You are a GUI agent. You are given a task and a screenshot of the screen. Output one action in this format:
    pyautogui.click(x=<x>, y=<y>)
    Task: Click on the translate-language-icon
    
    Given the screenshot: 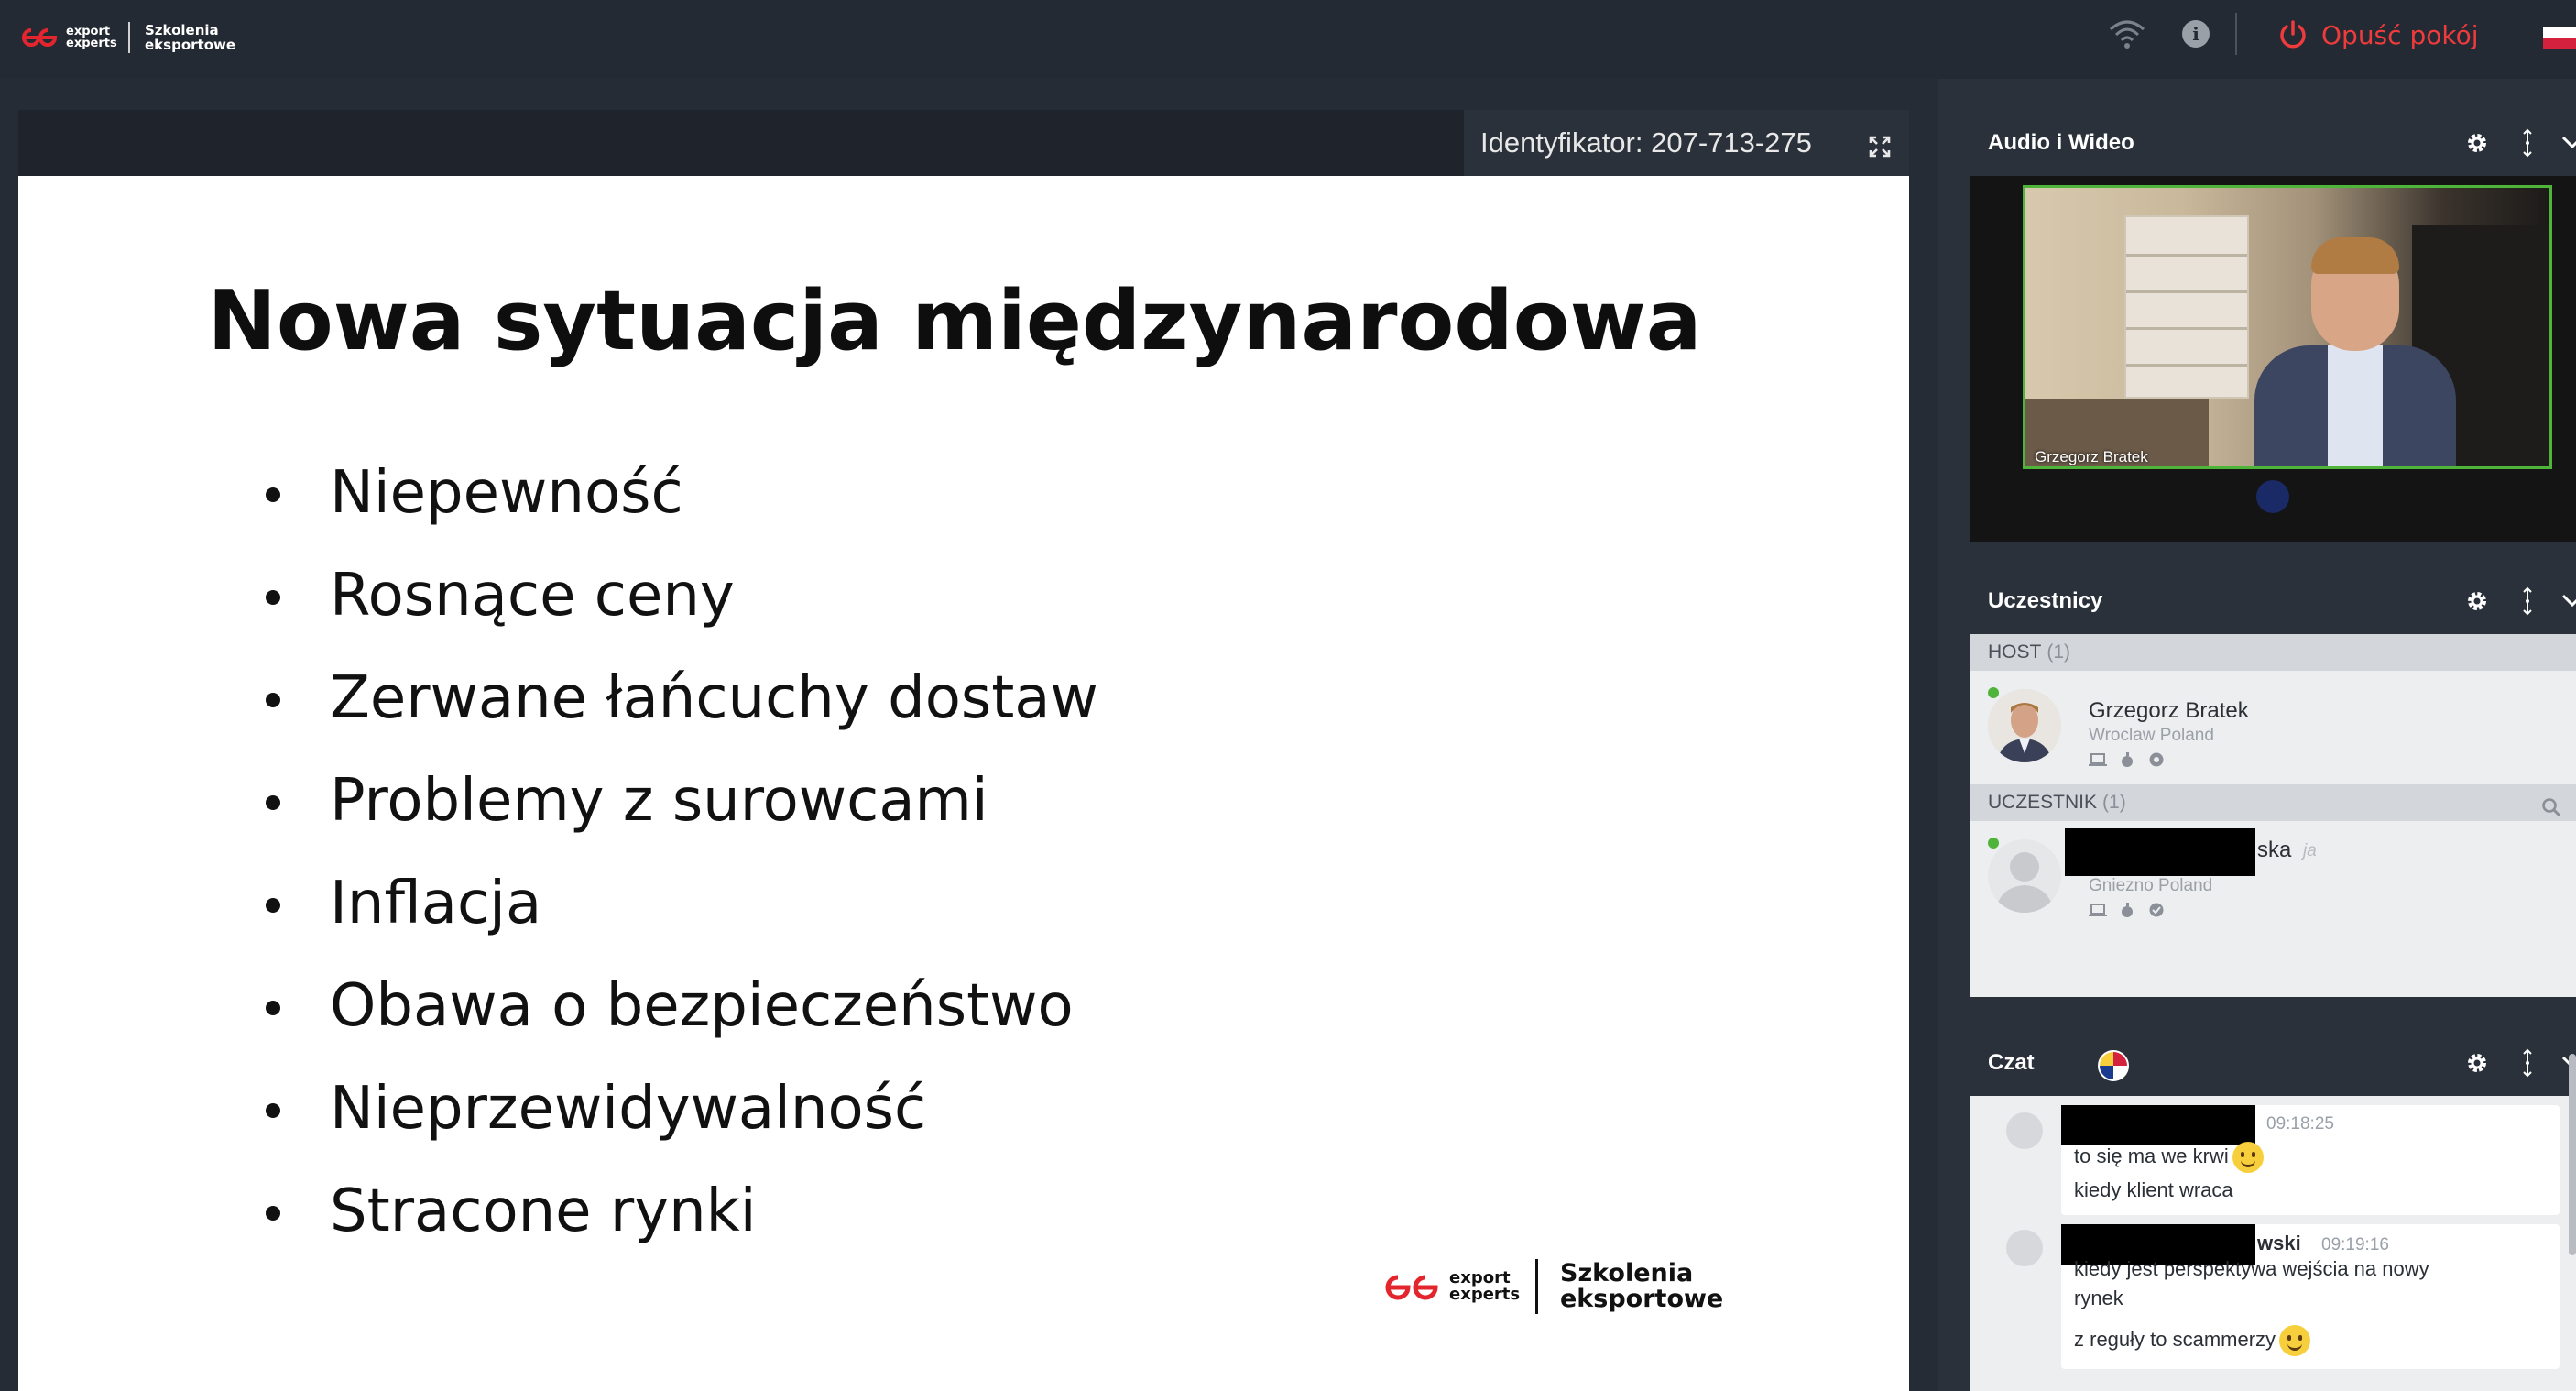 What is the action you would take?
    pyautogui.click(x=2113, y=1066)
    